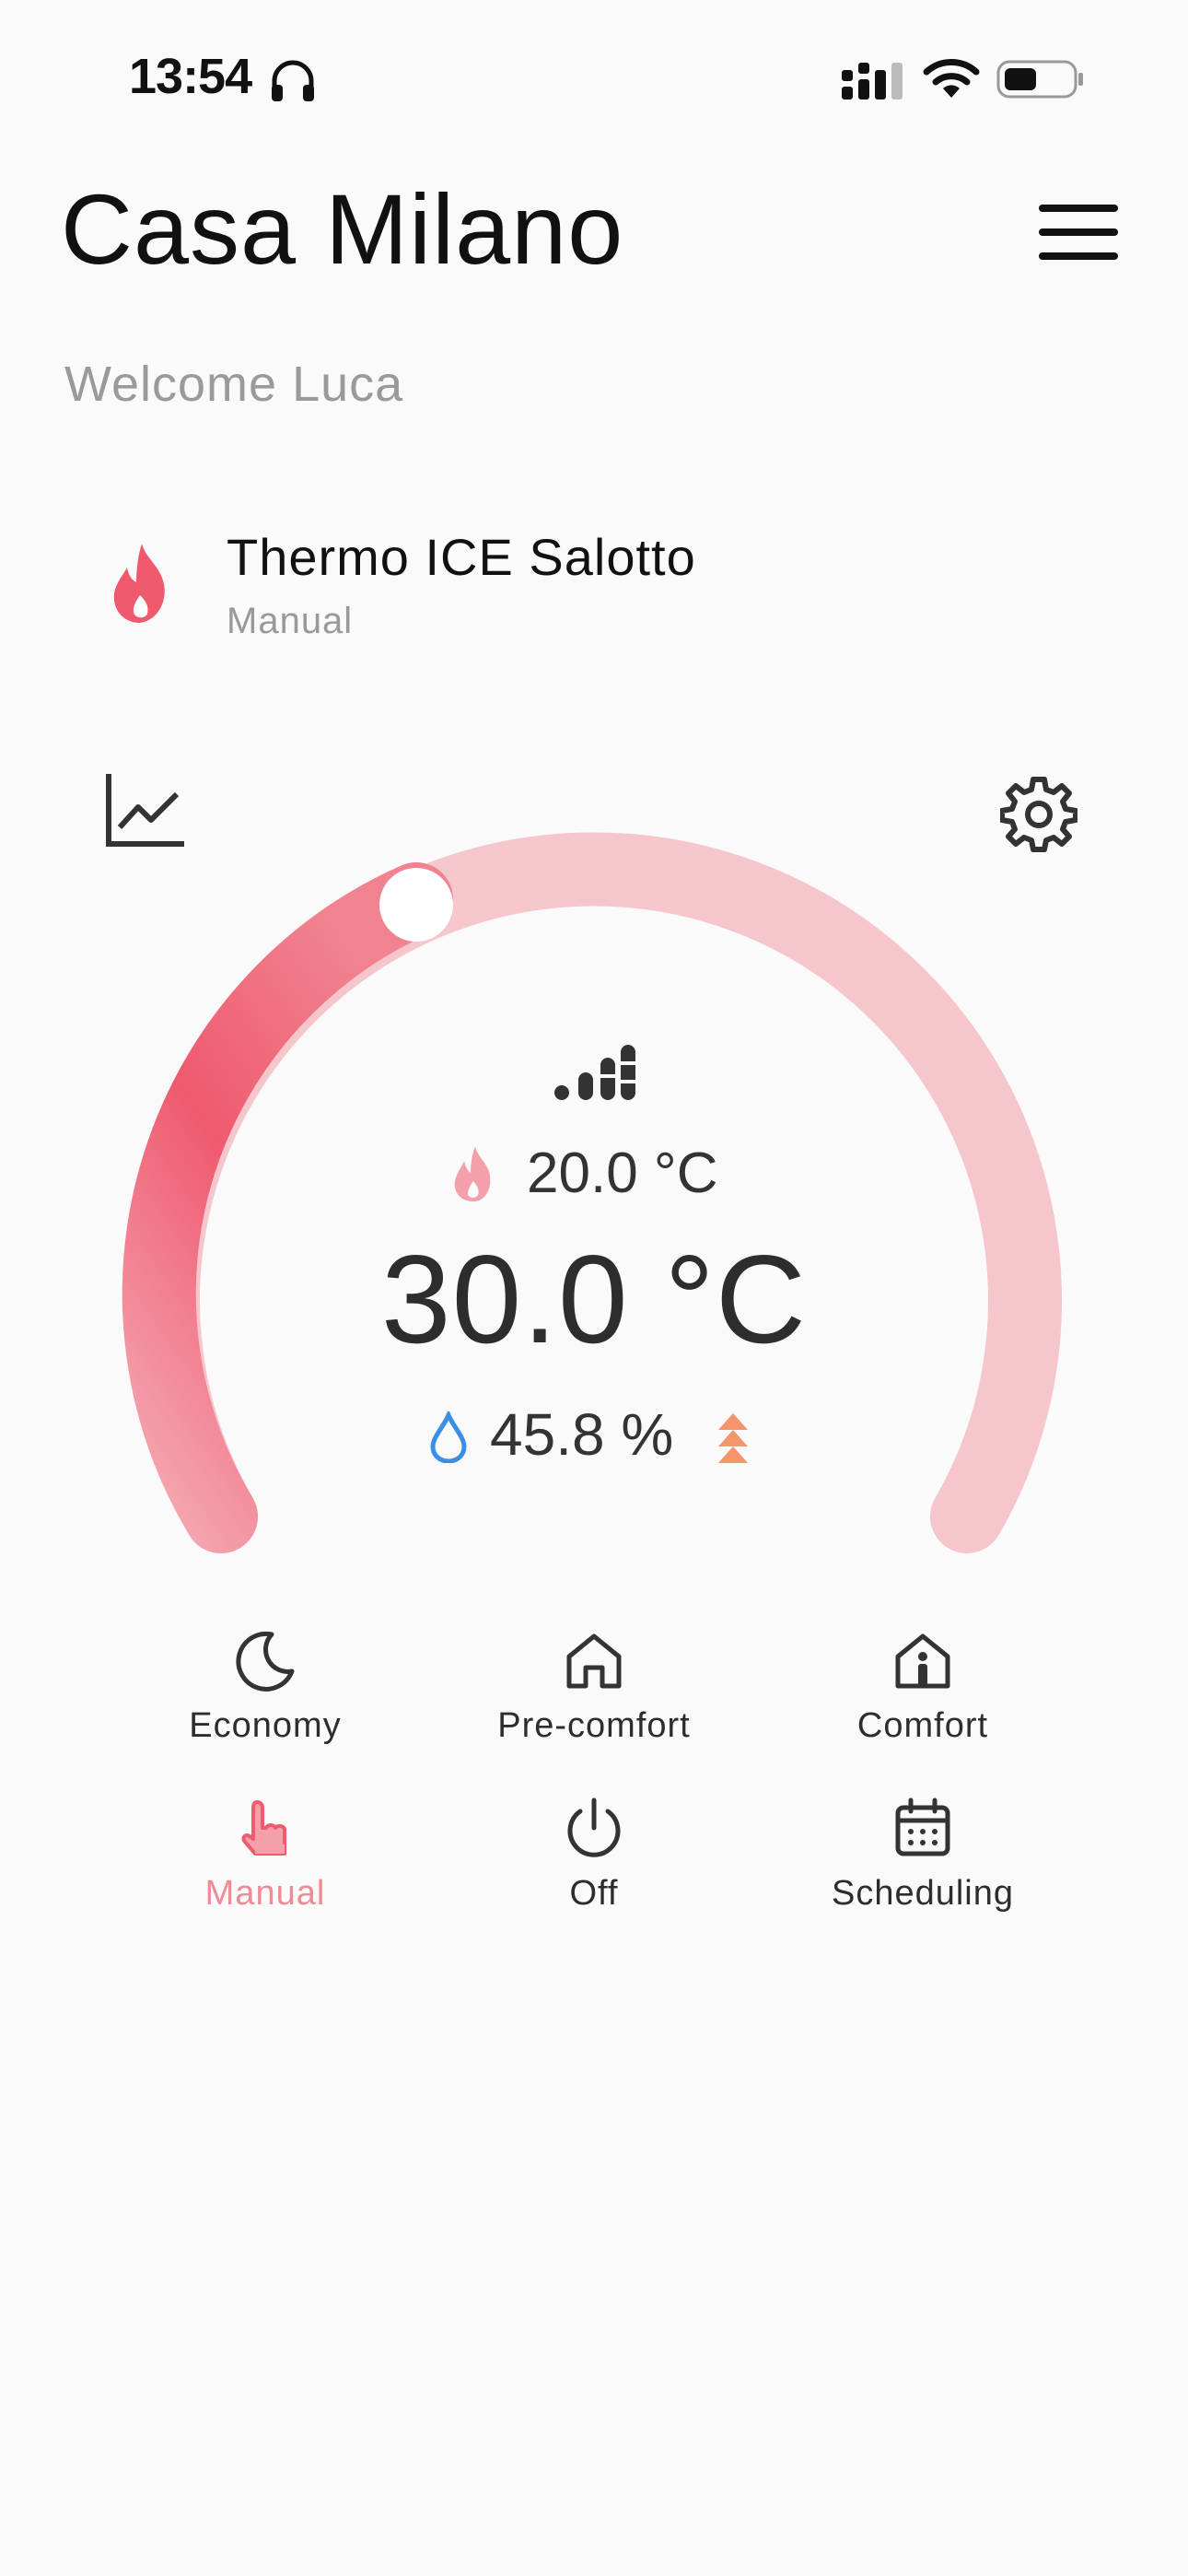 This screenshot has height=2576, width=1188. I want to click on device-name: Thermo ICE Salotto, so click(461, 557).